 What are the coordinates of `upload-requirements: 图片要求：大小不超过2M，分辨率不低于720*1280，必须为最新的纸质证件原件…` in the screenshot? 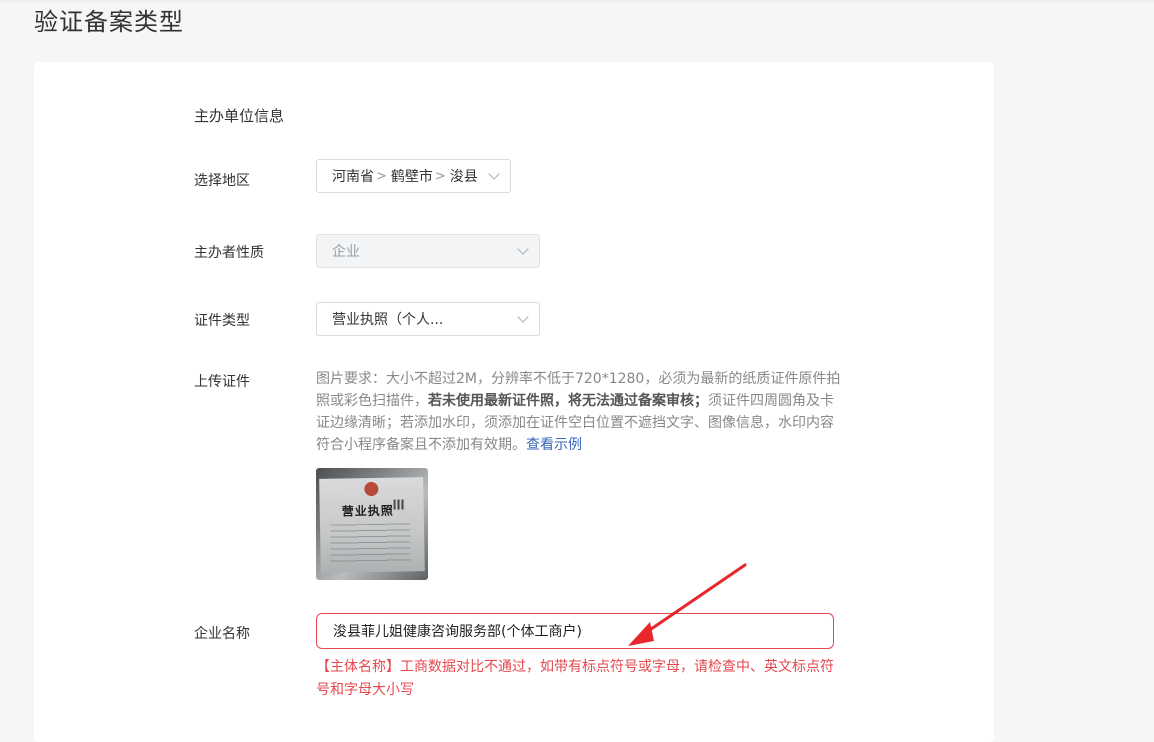 It's located at (578, 412).